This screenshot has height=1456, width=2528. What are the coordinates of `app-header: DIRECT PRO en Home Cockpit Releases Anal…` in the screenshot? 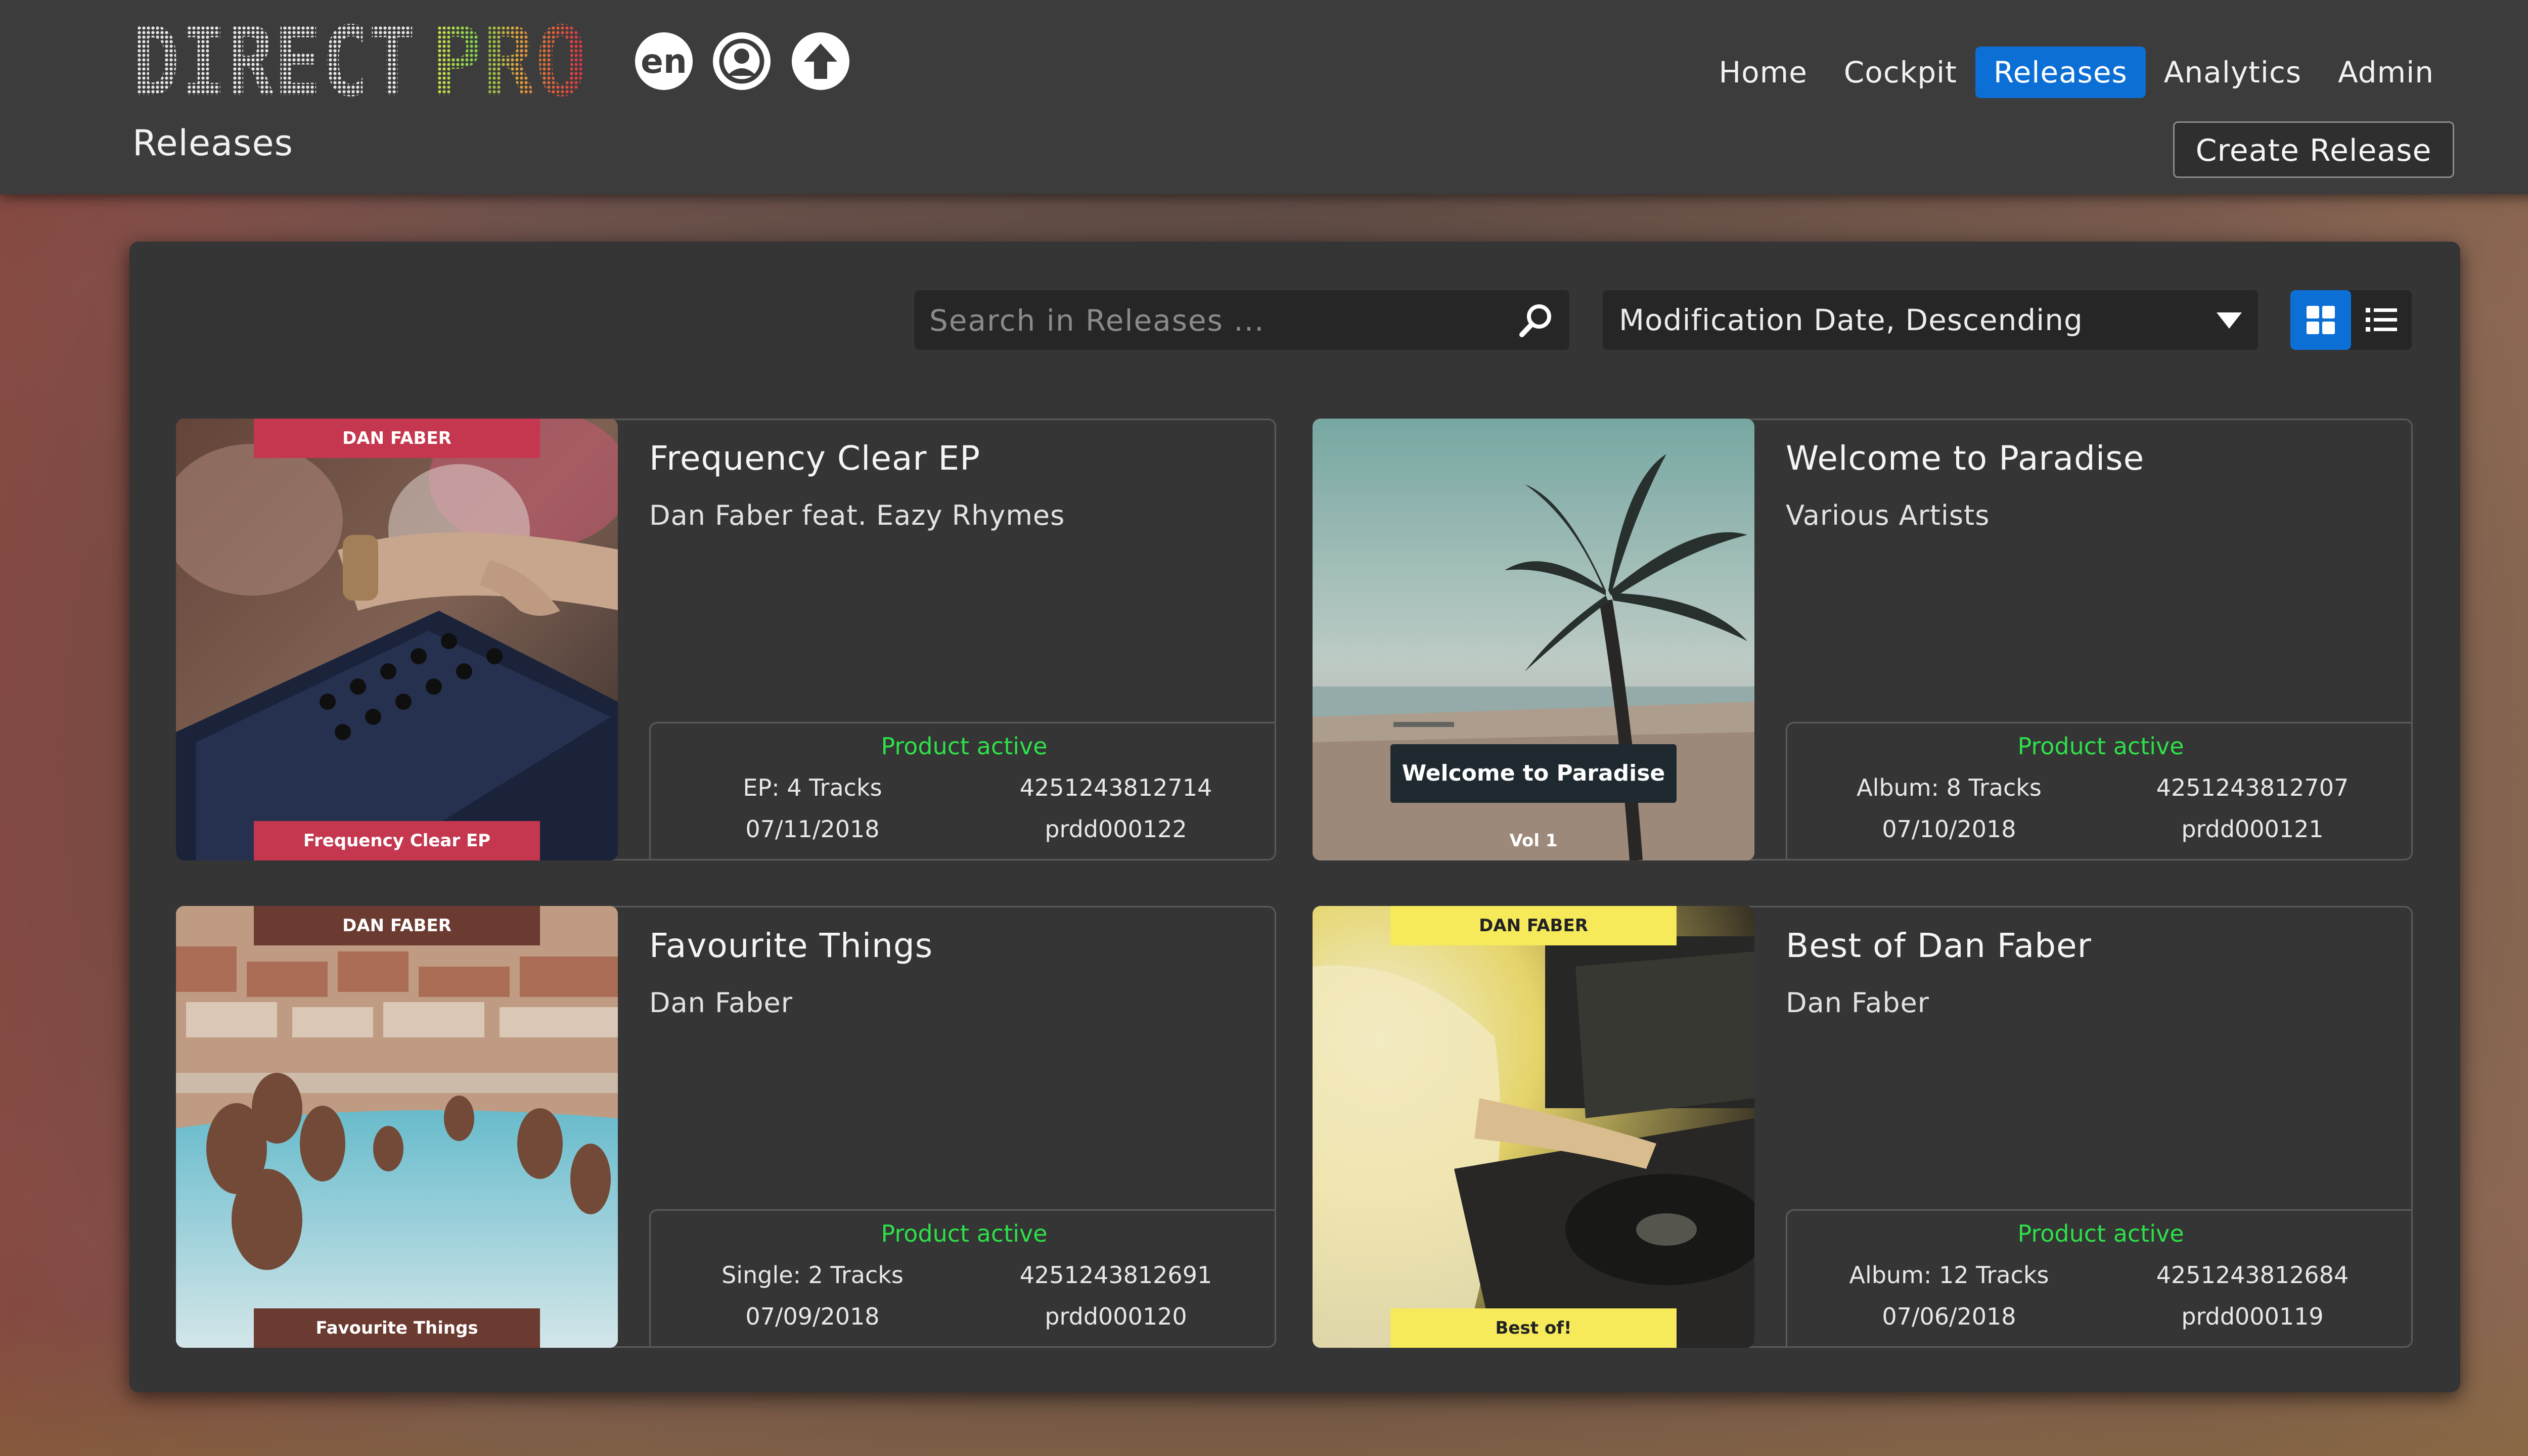 It's located at (1264, 97).